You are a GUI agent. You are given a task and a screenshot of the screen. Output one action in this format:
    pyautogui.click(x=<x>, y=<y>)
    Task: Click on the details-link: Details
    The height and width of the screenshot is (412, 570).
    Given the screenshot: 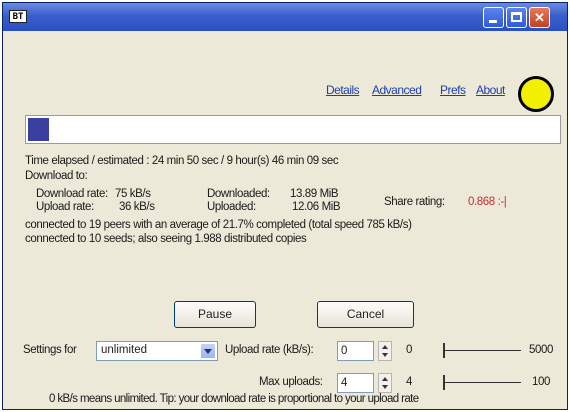 What is the action you would take?
    pyautogui.click(x=343, y=90)
    